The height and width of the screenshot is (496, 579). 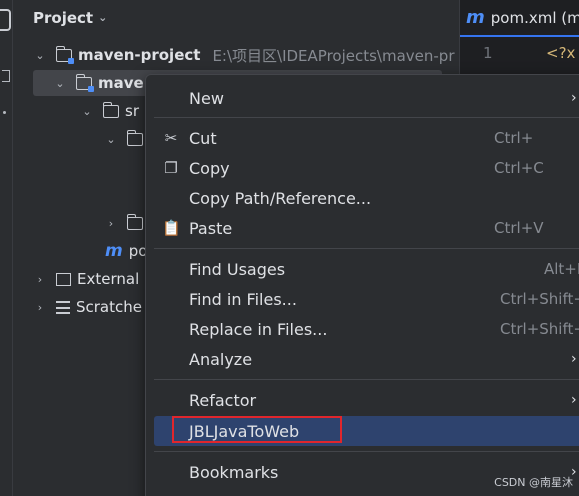 I want to click on panel-title-label: Project, so click(x=63, y=18).